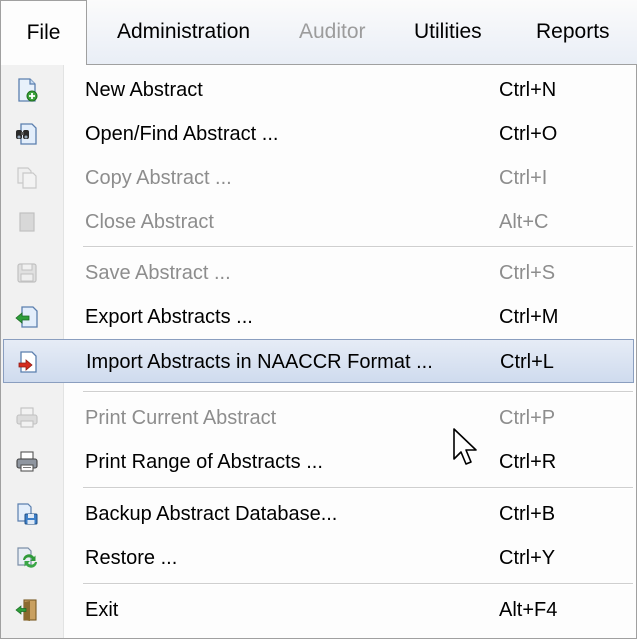  I want to click on menu-item-shortcut: Ctrl+M, so click(529, 317).